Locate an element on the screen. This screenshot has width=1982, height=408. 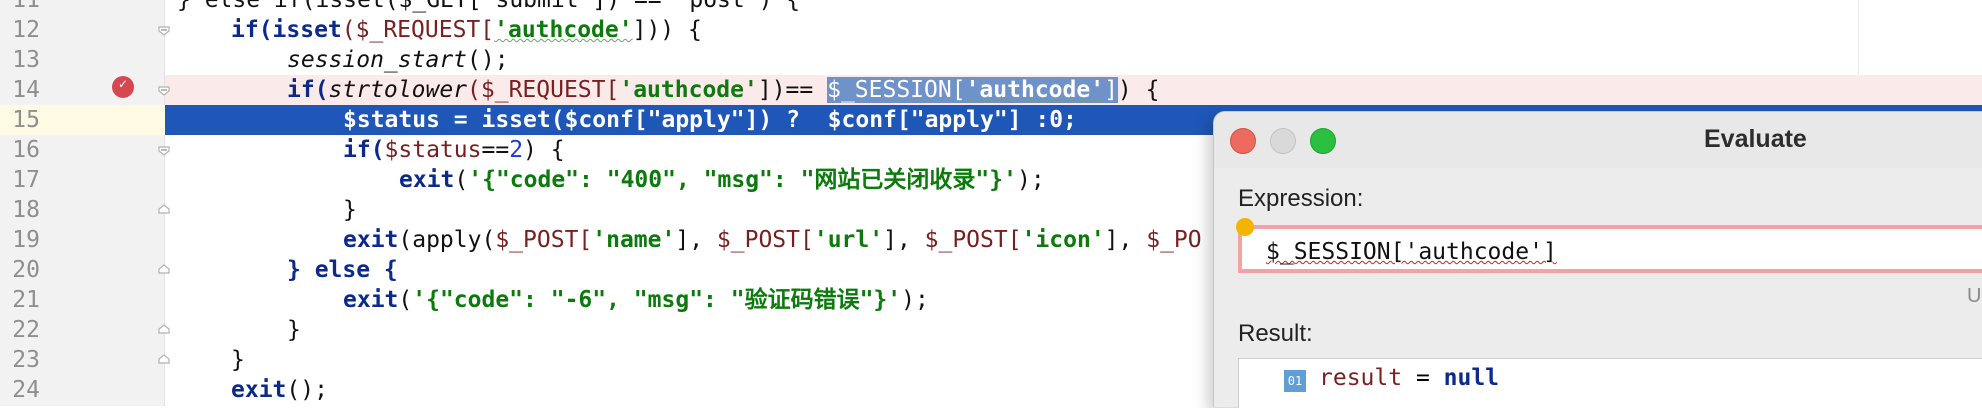
code-line-13: 13 session_start(); is located at coordinates (991, 60).